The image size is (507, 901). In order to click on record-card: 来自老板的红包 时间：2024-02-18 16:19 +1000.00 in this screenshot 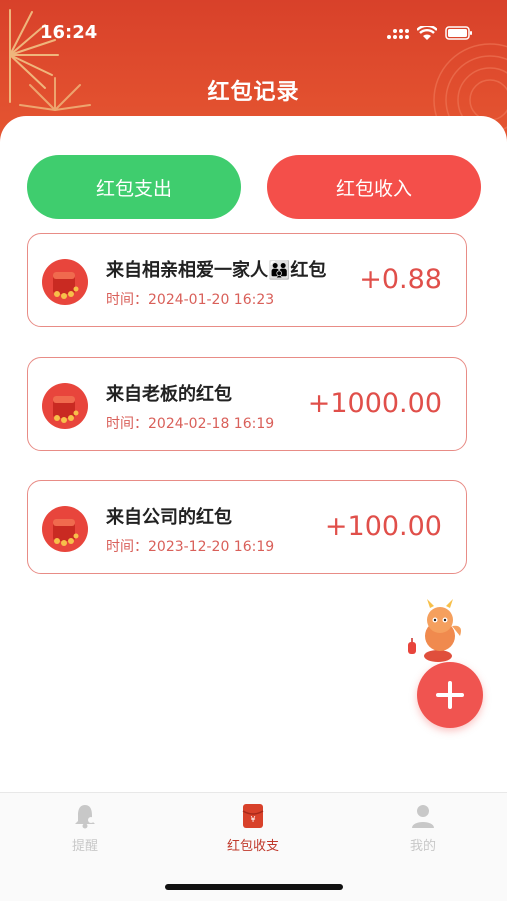, I will do `click(247, 404)`.